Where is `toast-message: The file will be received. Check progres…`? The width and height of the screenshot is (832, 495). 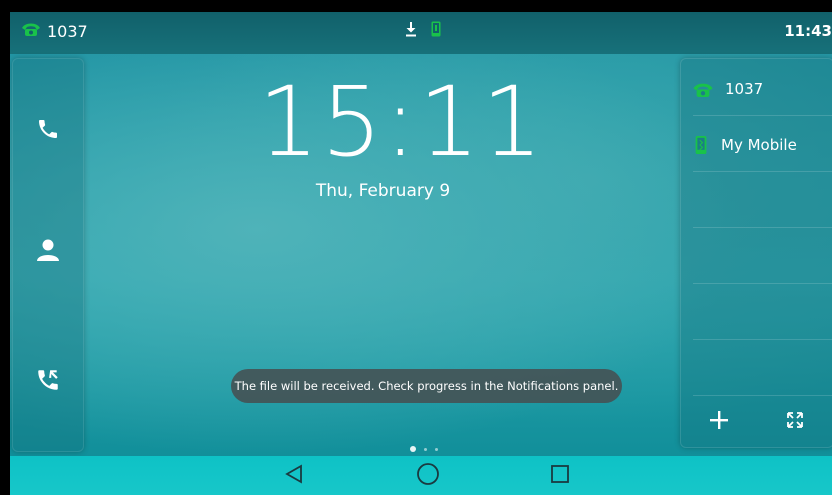
toast-message: The file will be received. Check progres… is located at coordinates (426, 386).